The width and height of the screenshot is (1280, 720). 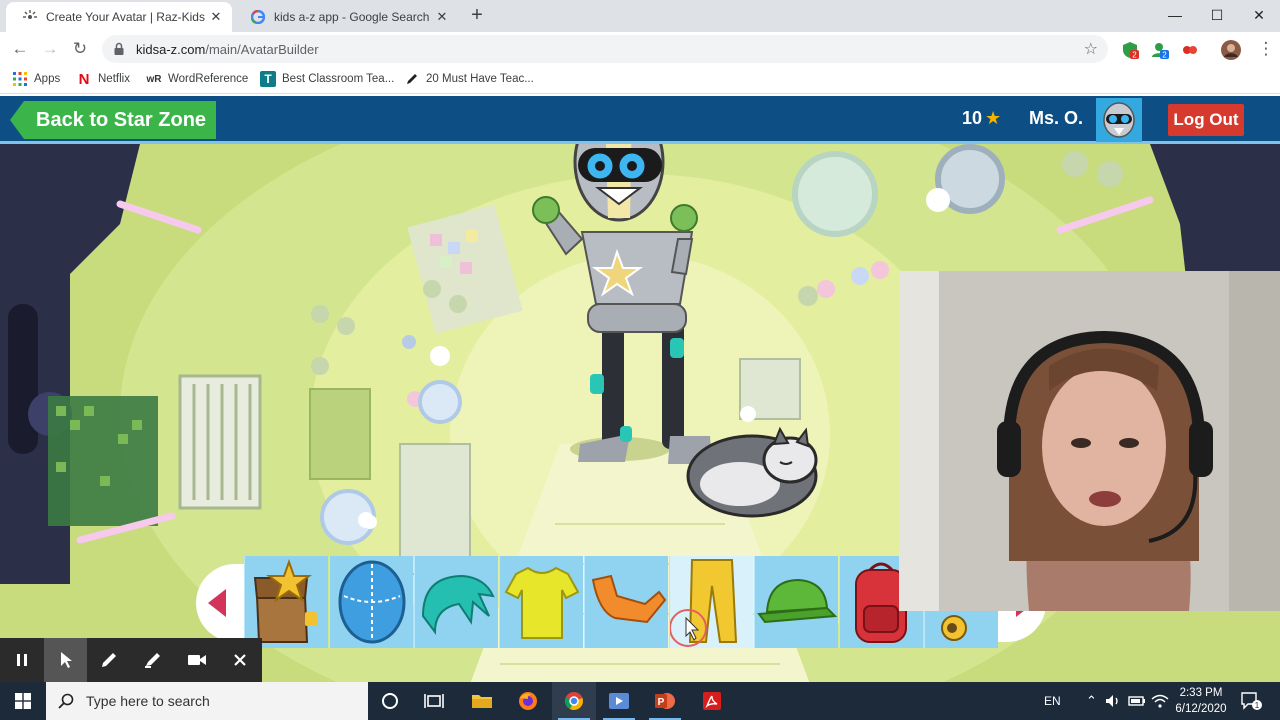 I want to click on maximize-button: ☐, so click(x=1217, y=15).